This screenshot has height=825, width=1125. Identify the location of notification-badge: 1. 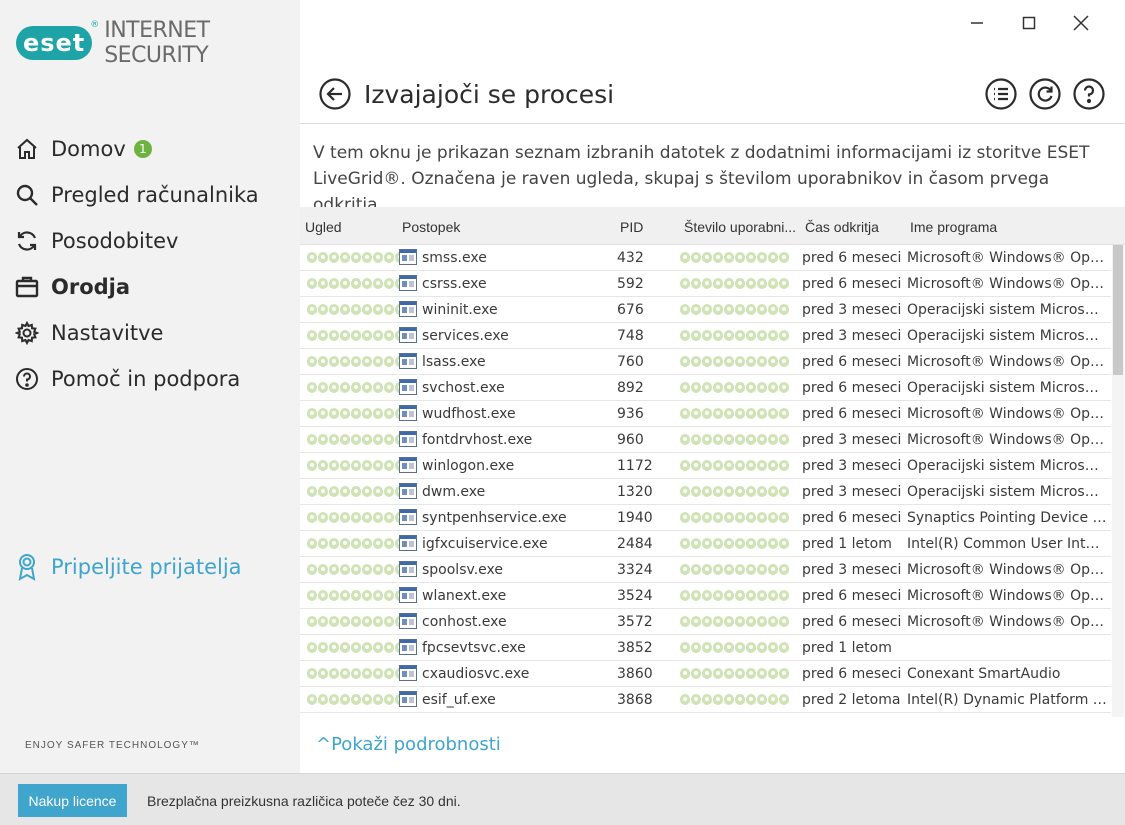
(142, 149).